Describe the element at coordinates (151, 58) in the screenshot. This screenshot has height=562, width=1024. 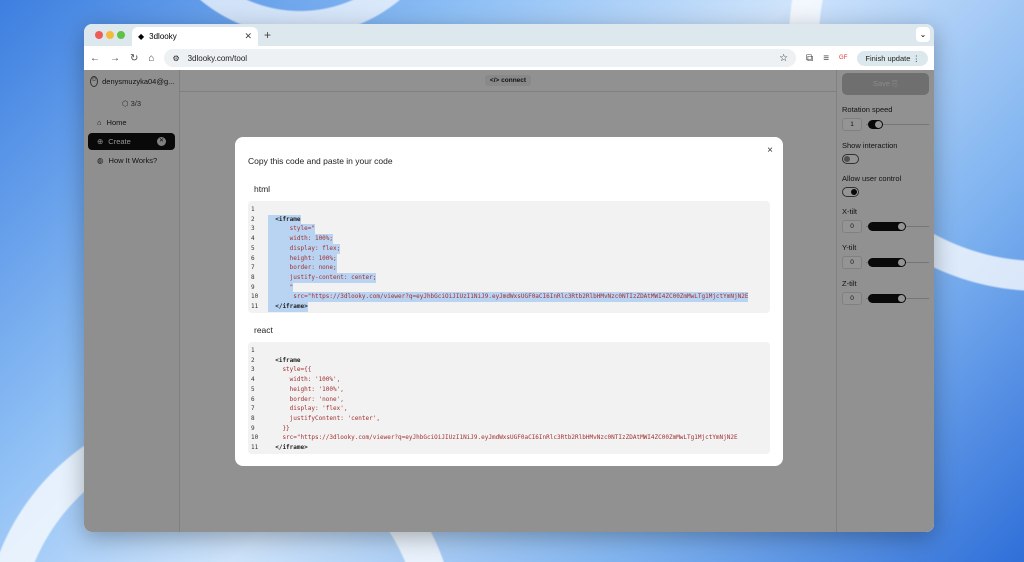
I see `home-icon: ⌂` at that location.